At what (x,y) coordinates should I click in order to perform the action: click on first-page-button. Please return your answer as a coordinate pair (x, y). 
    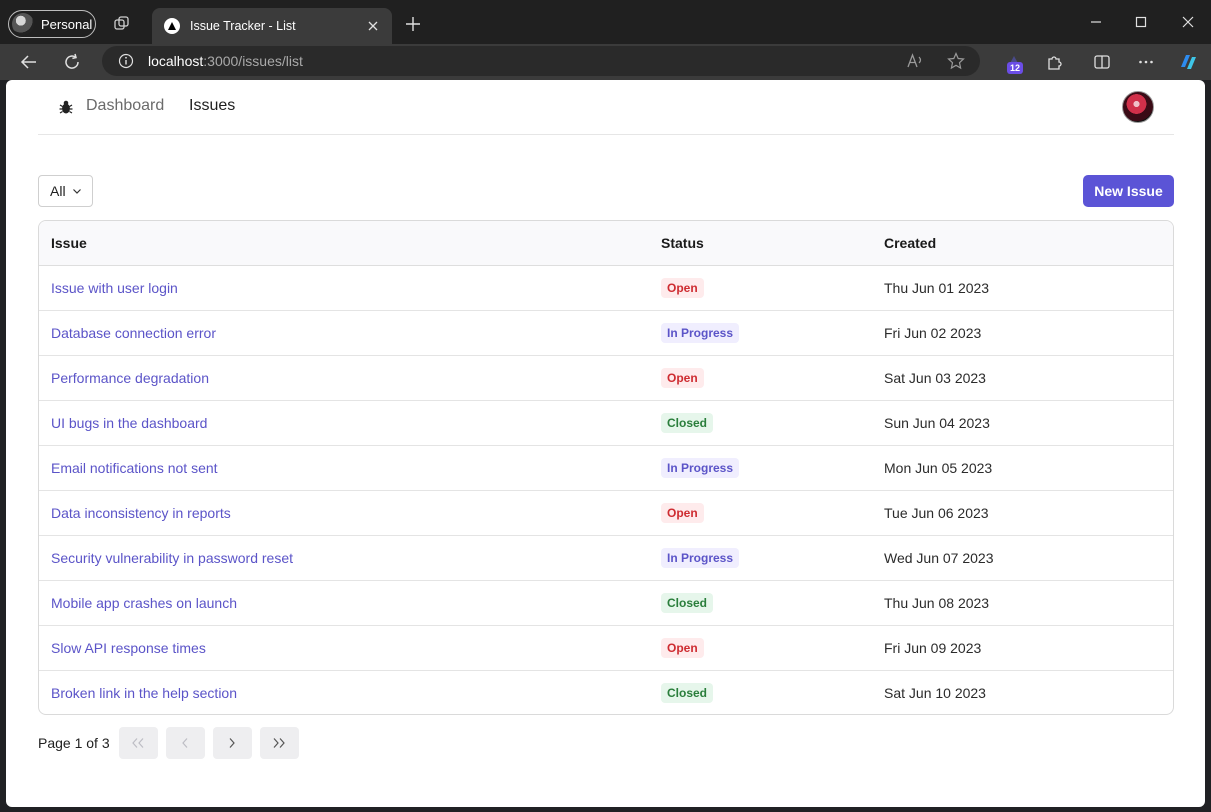
    Looking at the image, I should click on (138, 743).